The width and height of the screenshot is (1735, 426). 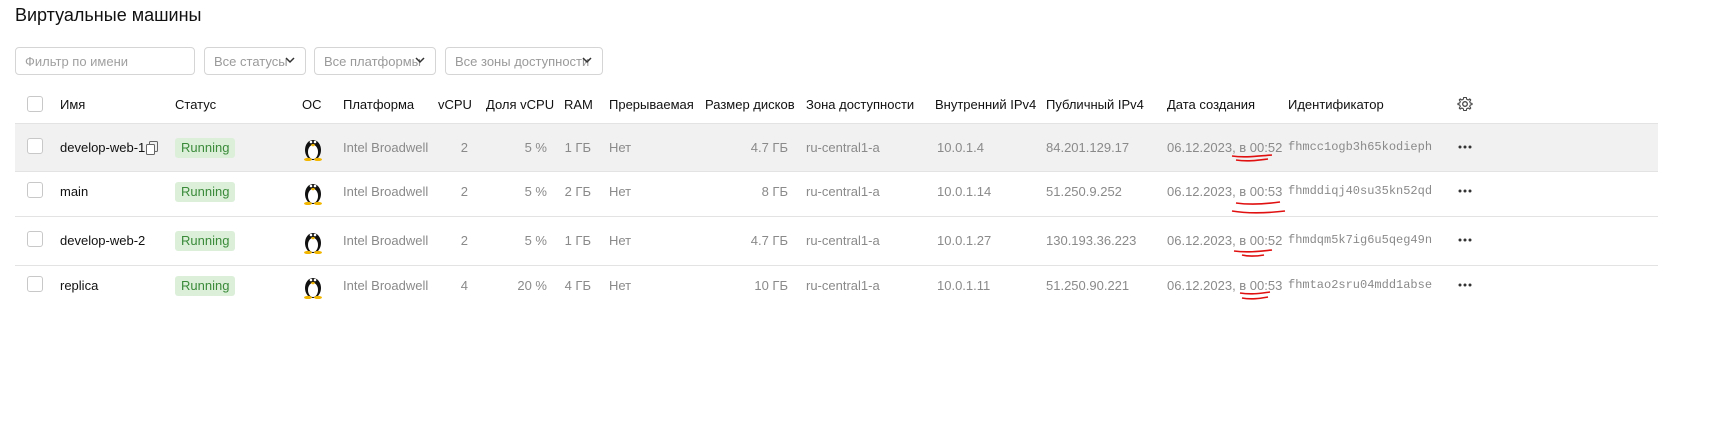 What do you see at coordinates (964, 191) in the screenshot?
I see `vm-internal-ip: 10.0.1.14` at bounding box center [964, 191].